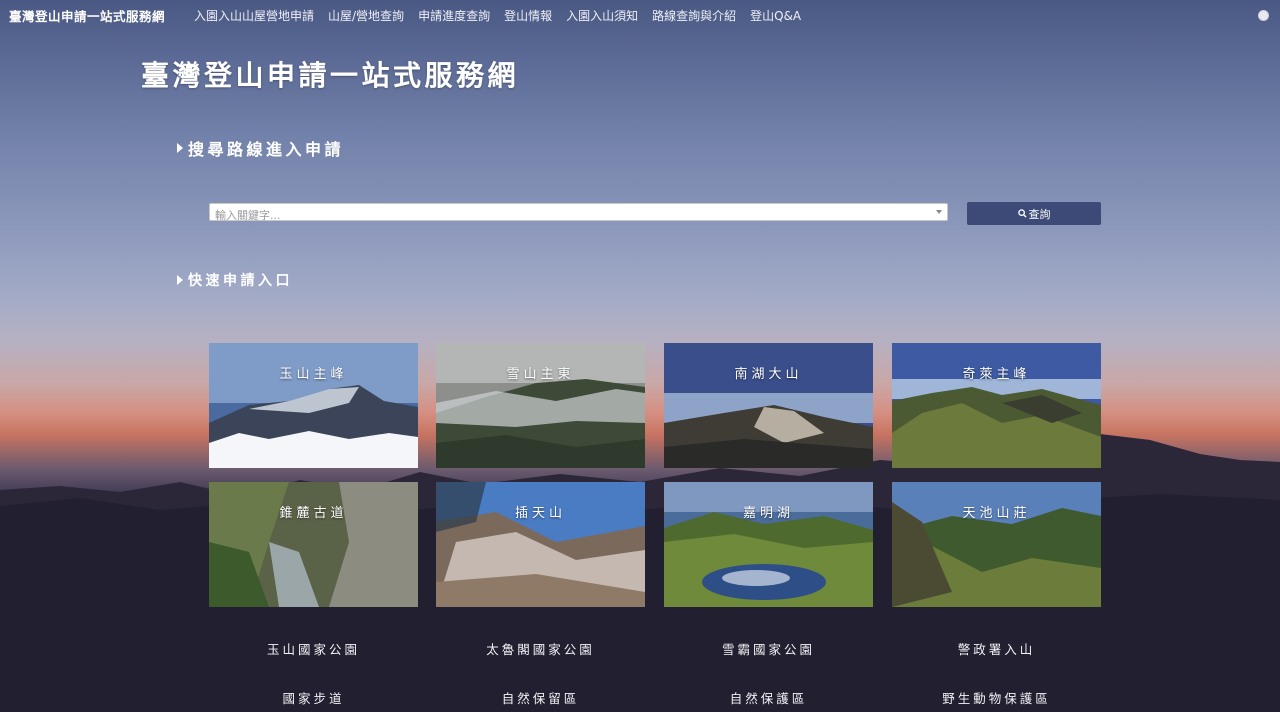  I want to click on tile-yushan-main-peak: 玉山主峰, so click(313, 405).